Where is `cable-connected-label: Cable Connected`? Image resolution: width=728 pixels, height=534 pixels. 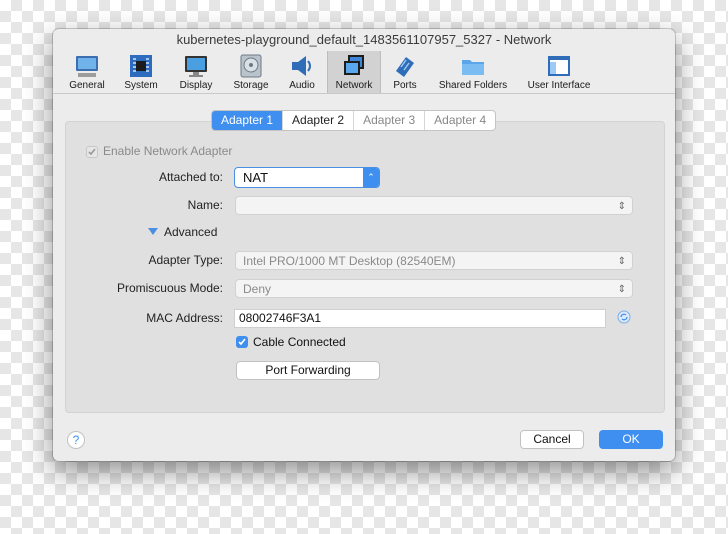 cable-connected-label: Cable Connected is located at coordinates (299, 342).